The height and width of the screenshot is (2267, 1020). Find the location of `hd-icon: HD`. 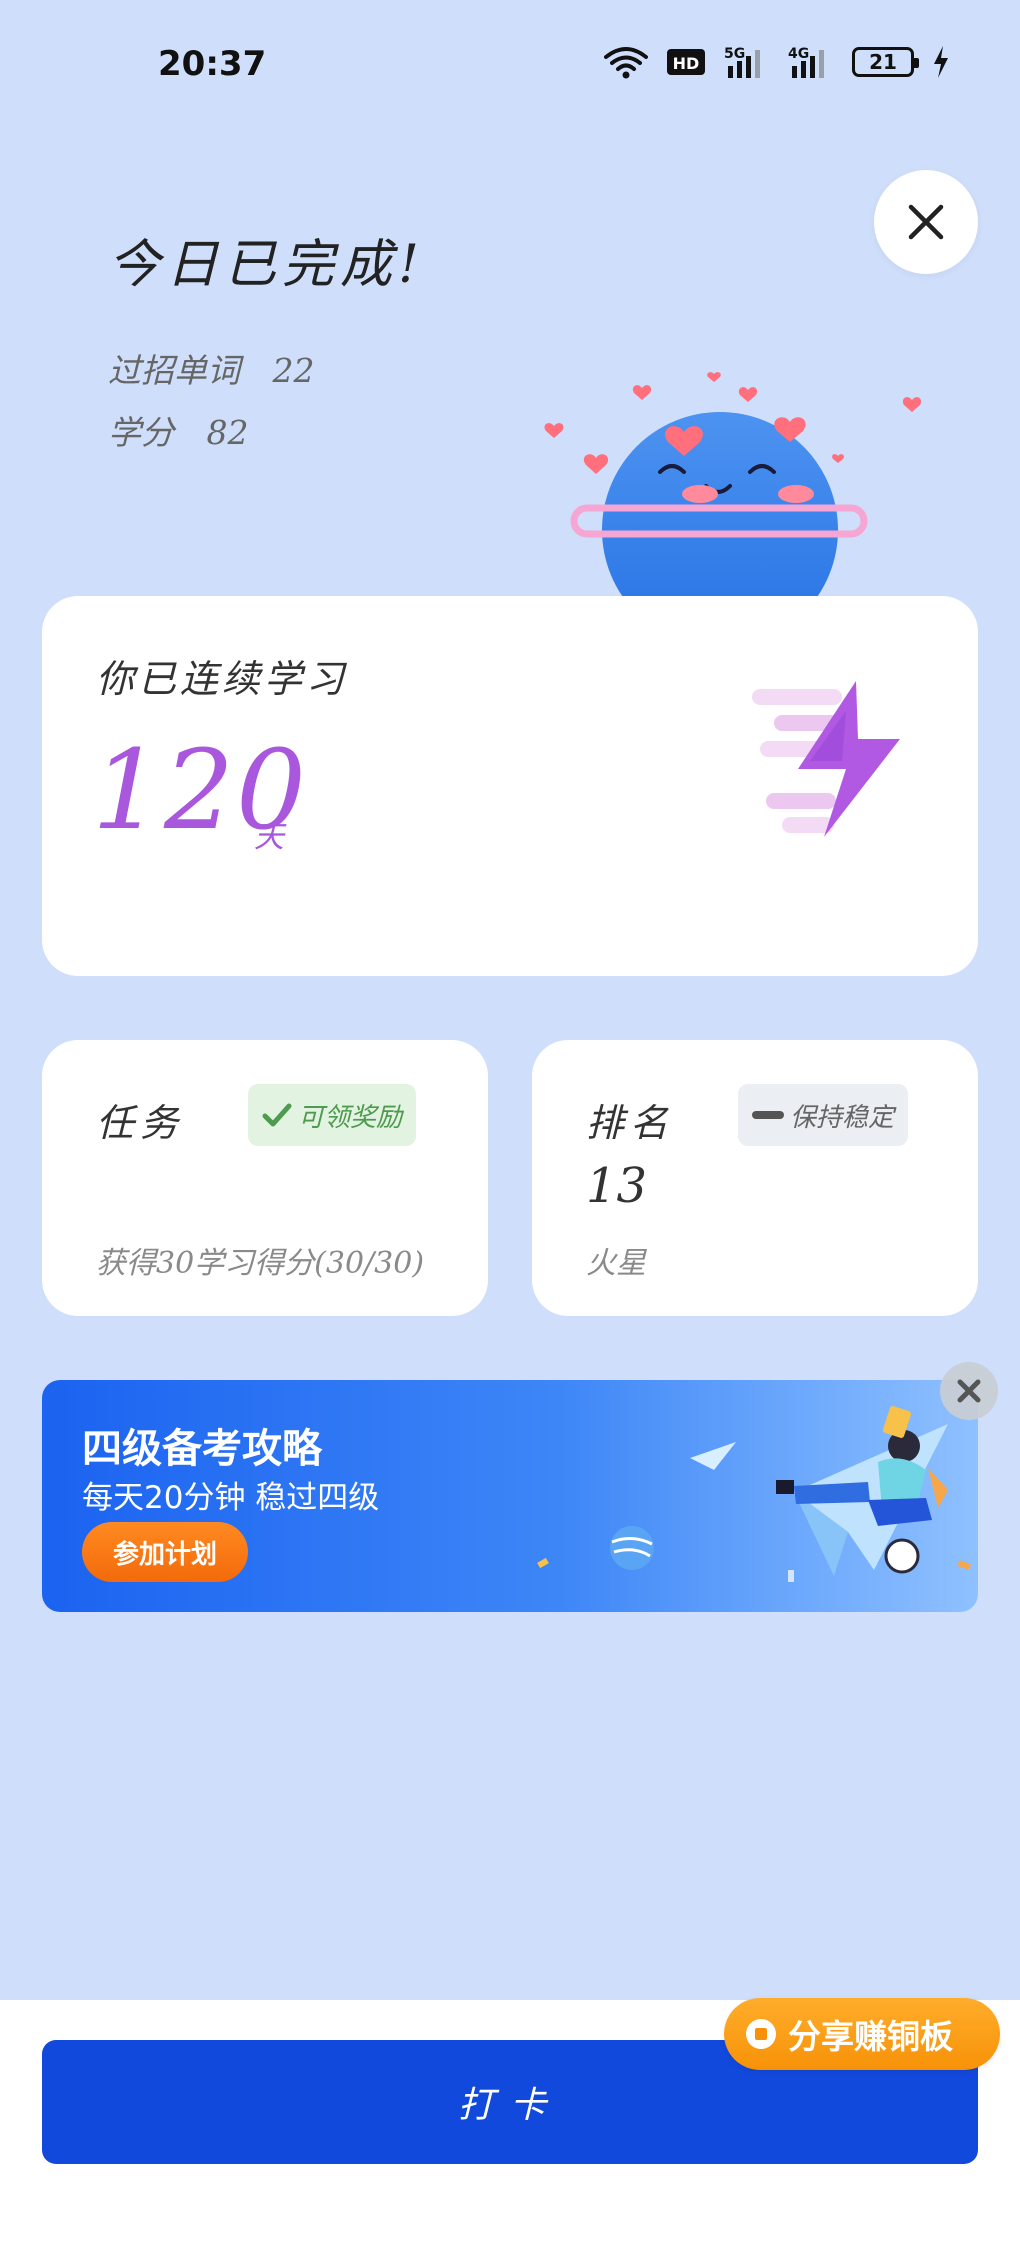

hd-icon: HD is located at coordinates (686, 62).